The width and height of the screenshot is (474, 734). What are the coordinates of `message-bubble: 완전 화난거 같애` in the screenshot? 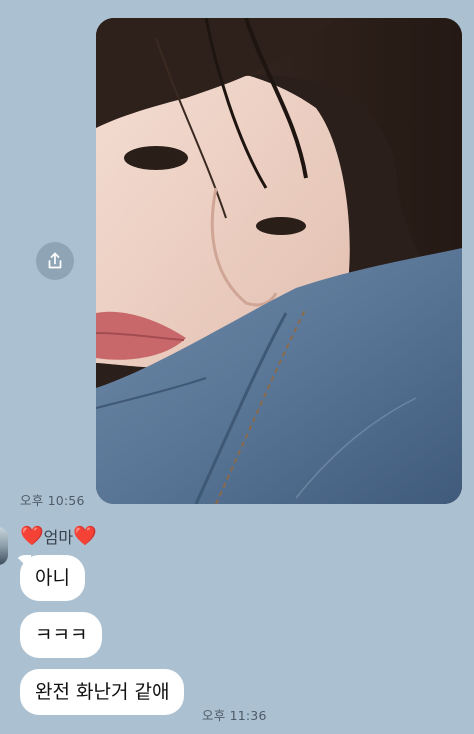 It's located at (102, 692).